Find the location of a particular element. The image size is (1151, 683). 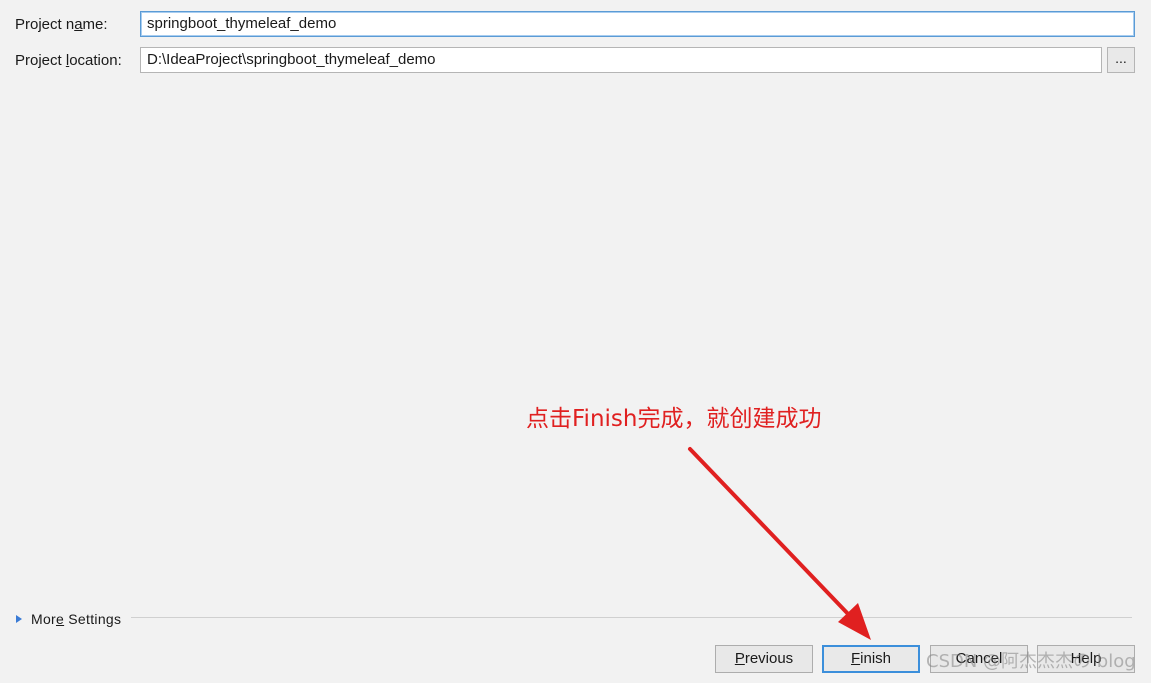

more-settings-toggle: More Settings is located at coordinates (67, 619).